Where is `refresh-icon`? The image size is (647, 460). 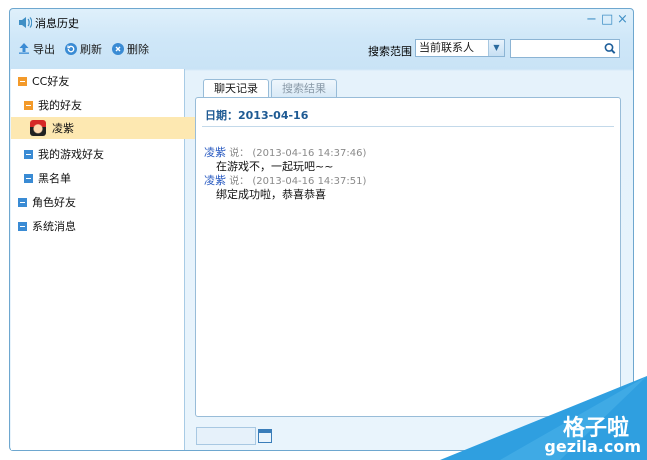
refresh-icon is located at coordinates (71, 49).